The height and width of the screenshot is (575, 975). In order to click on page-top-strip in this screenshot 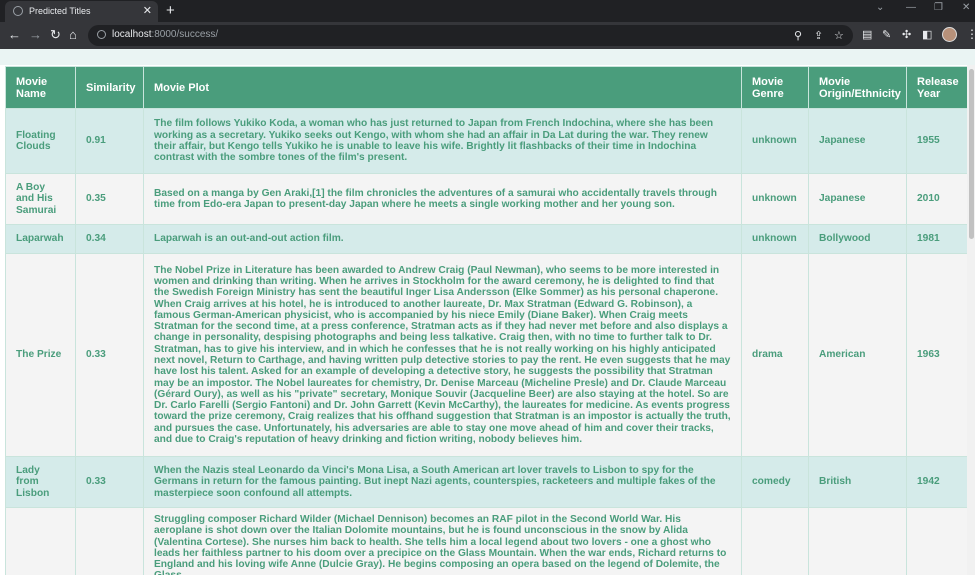, I will do `click(487, 57)`.